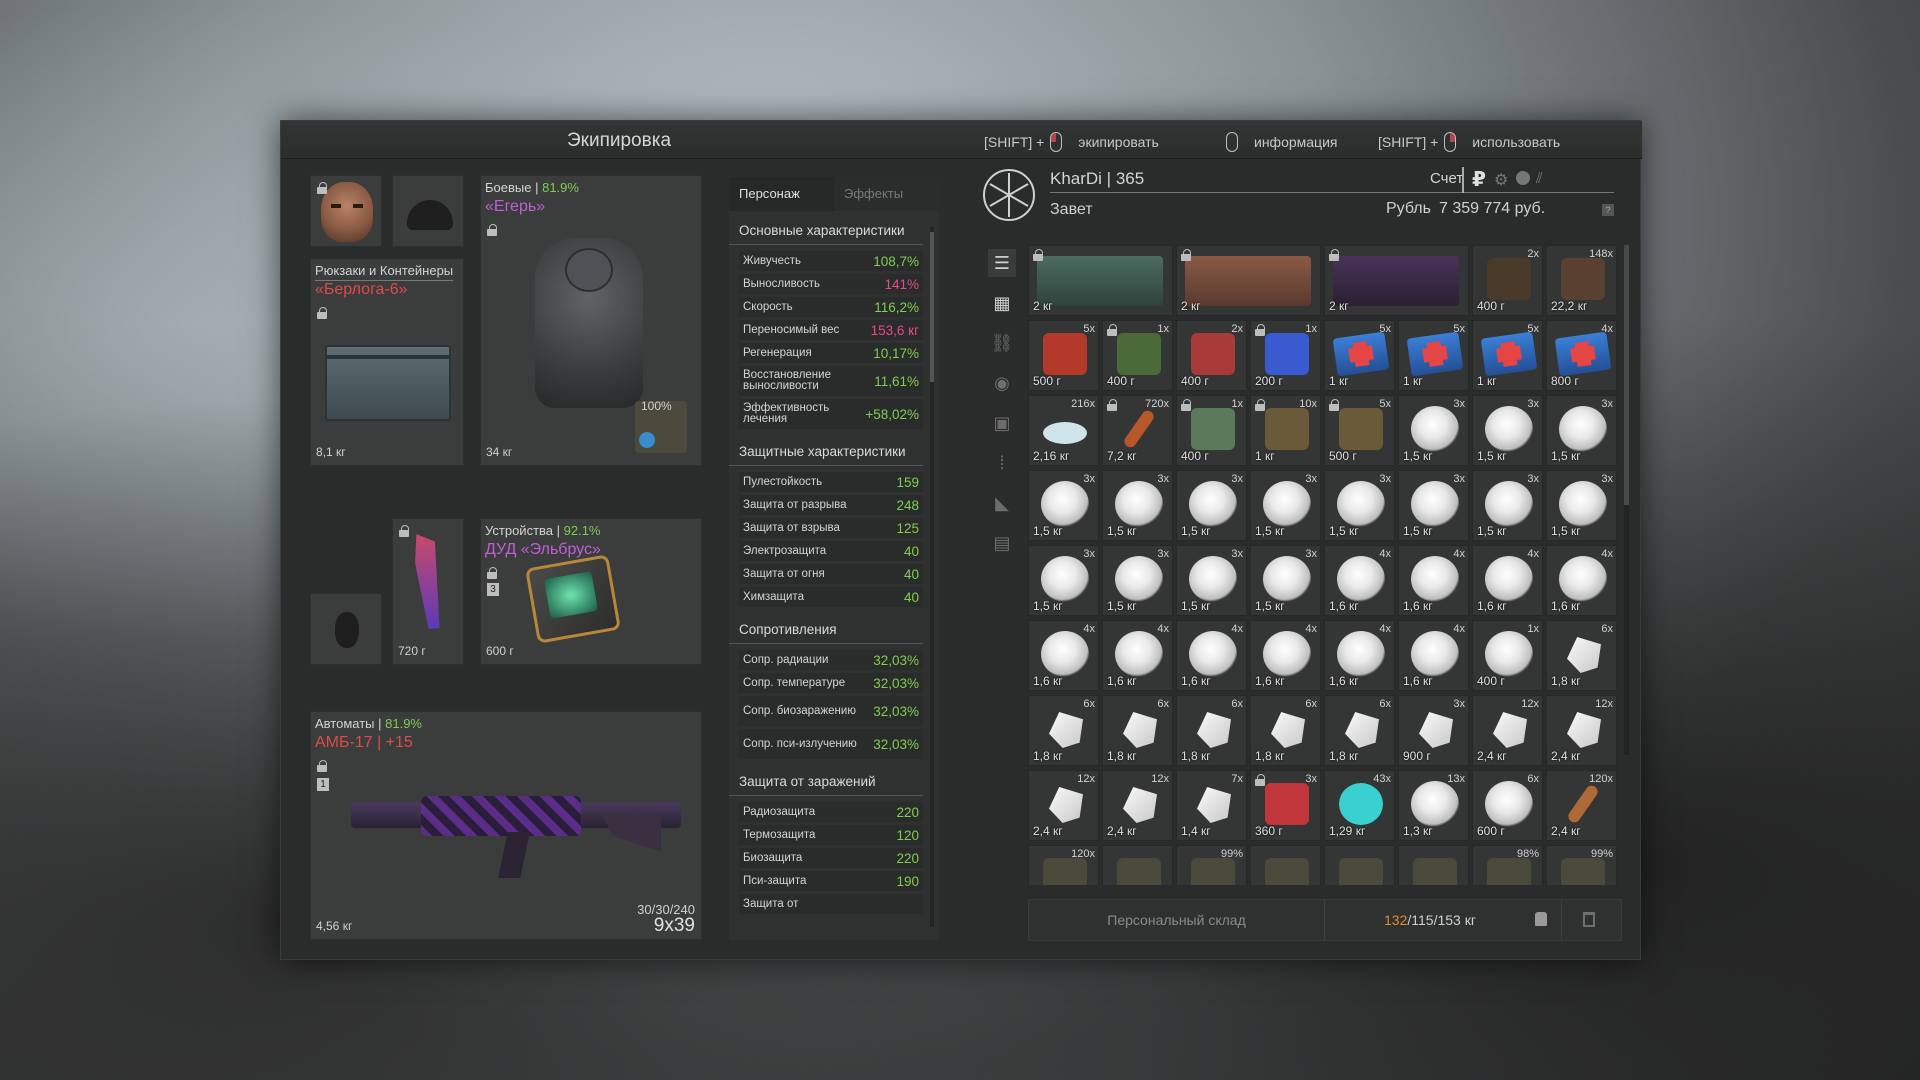 Image resolution: width=1920 pixels, height=1080 pixels. What do you see at coordinates (1433, 730) in the screenshot?
I see `inventory-item: 3x 900 г` at bounding box center [1433, 730].